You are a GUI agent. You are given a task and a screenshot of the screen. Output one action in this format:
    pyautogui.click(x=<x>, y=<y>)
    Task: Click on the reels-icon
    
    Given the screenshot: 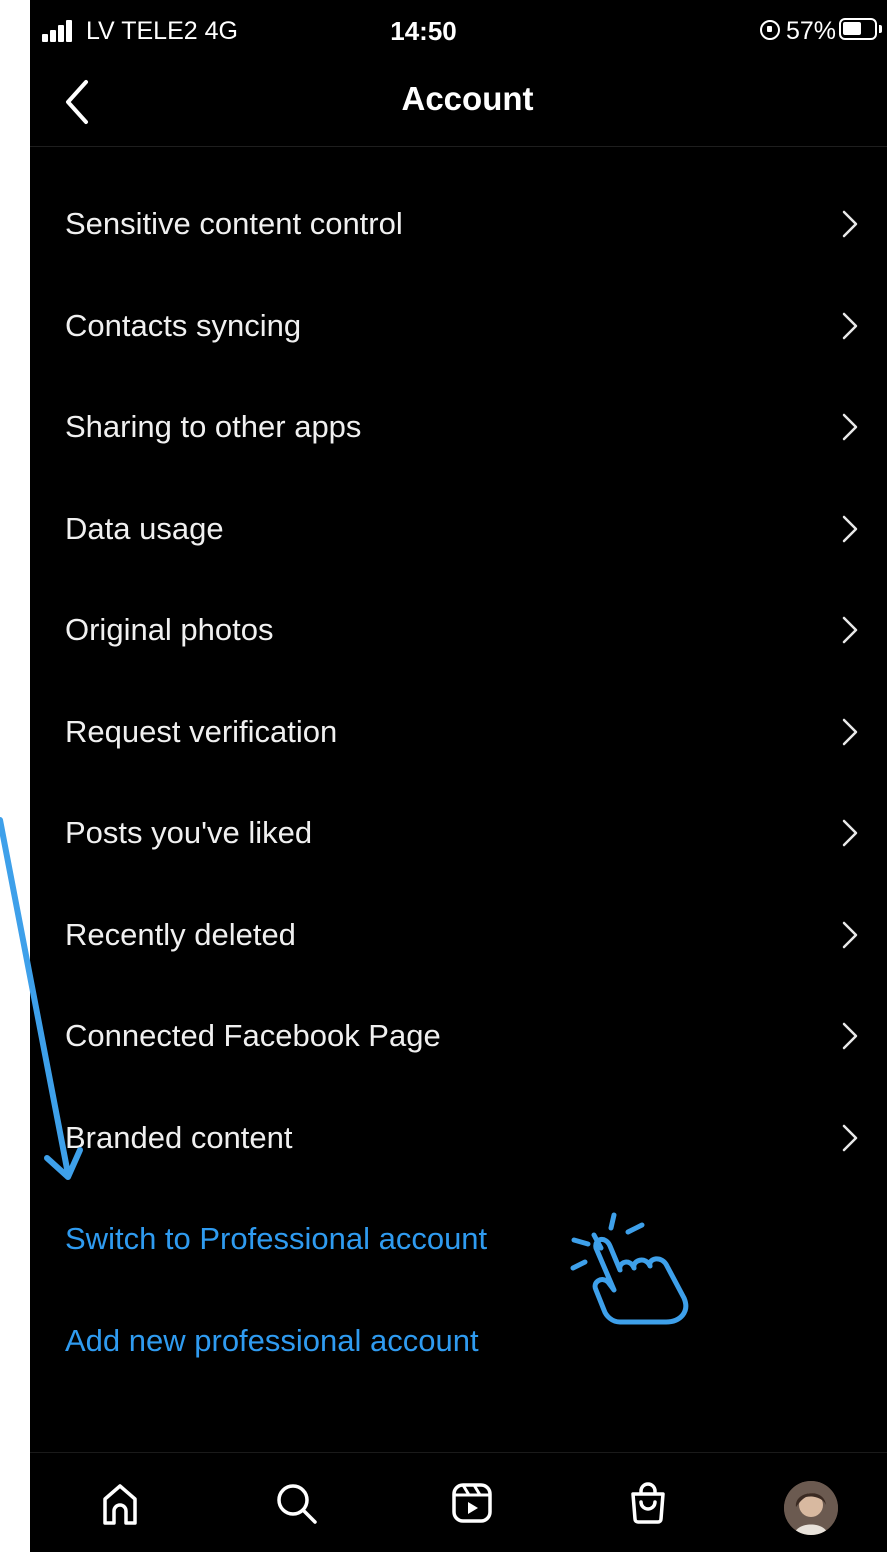 What is the action you would take?
    pyautogui.click(x=472, y=1503)
    